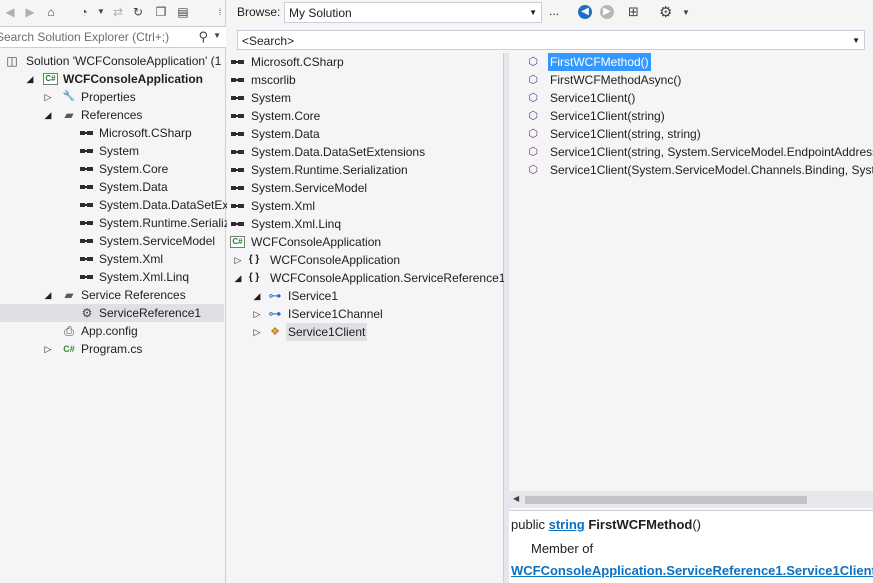  Describe the element at coordinates (665, 12) in the screenshot. I see `gear-icon: ⚙` at that location.